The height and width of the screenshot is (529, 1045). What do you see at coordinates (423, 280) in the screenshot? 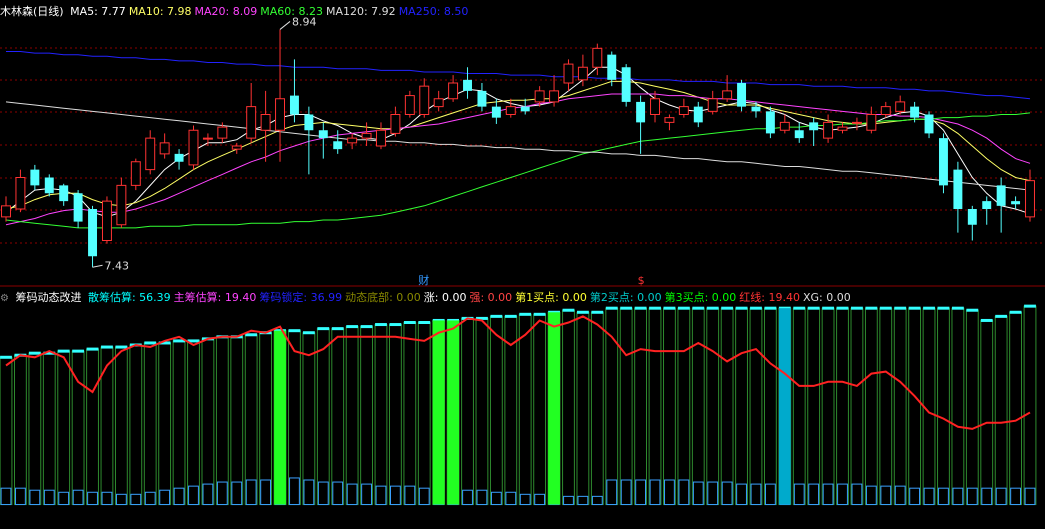
I see `financial-report-marker: 财` at bounding box center [423, 280].